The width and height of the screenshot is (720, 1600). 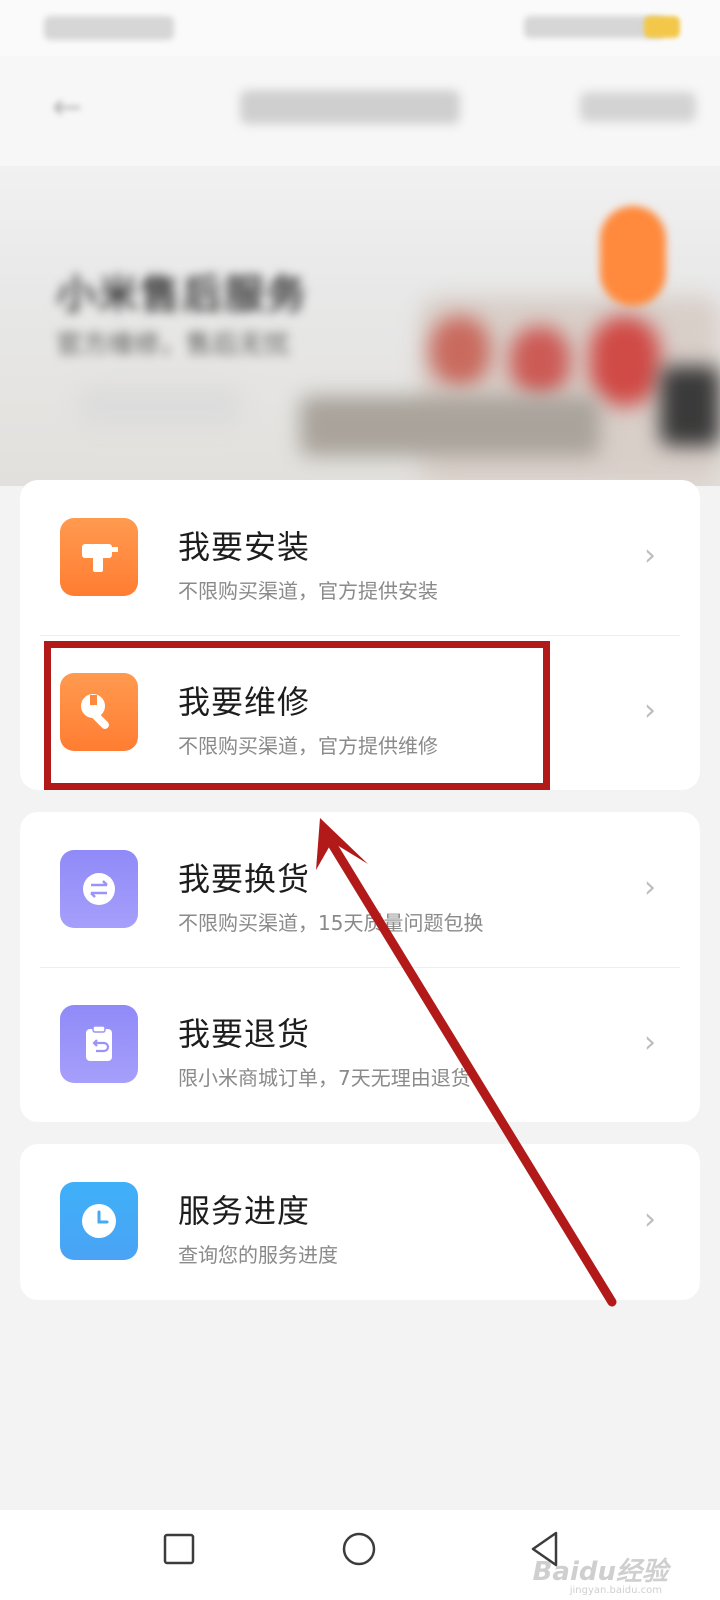 What do you see at coordinates (359, 1549) in the screenshot?
I see `home-icon` at bounding box center [359, 1549].